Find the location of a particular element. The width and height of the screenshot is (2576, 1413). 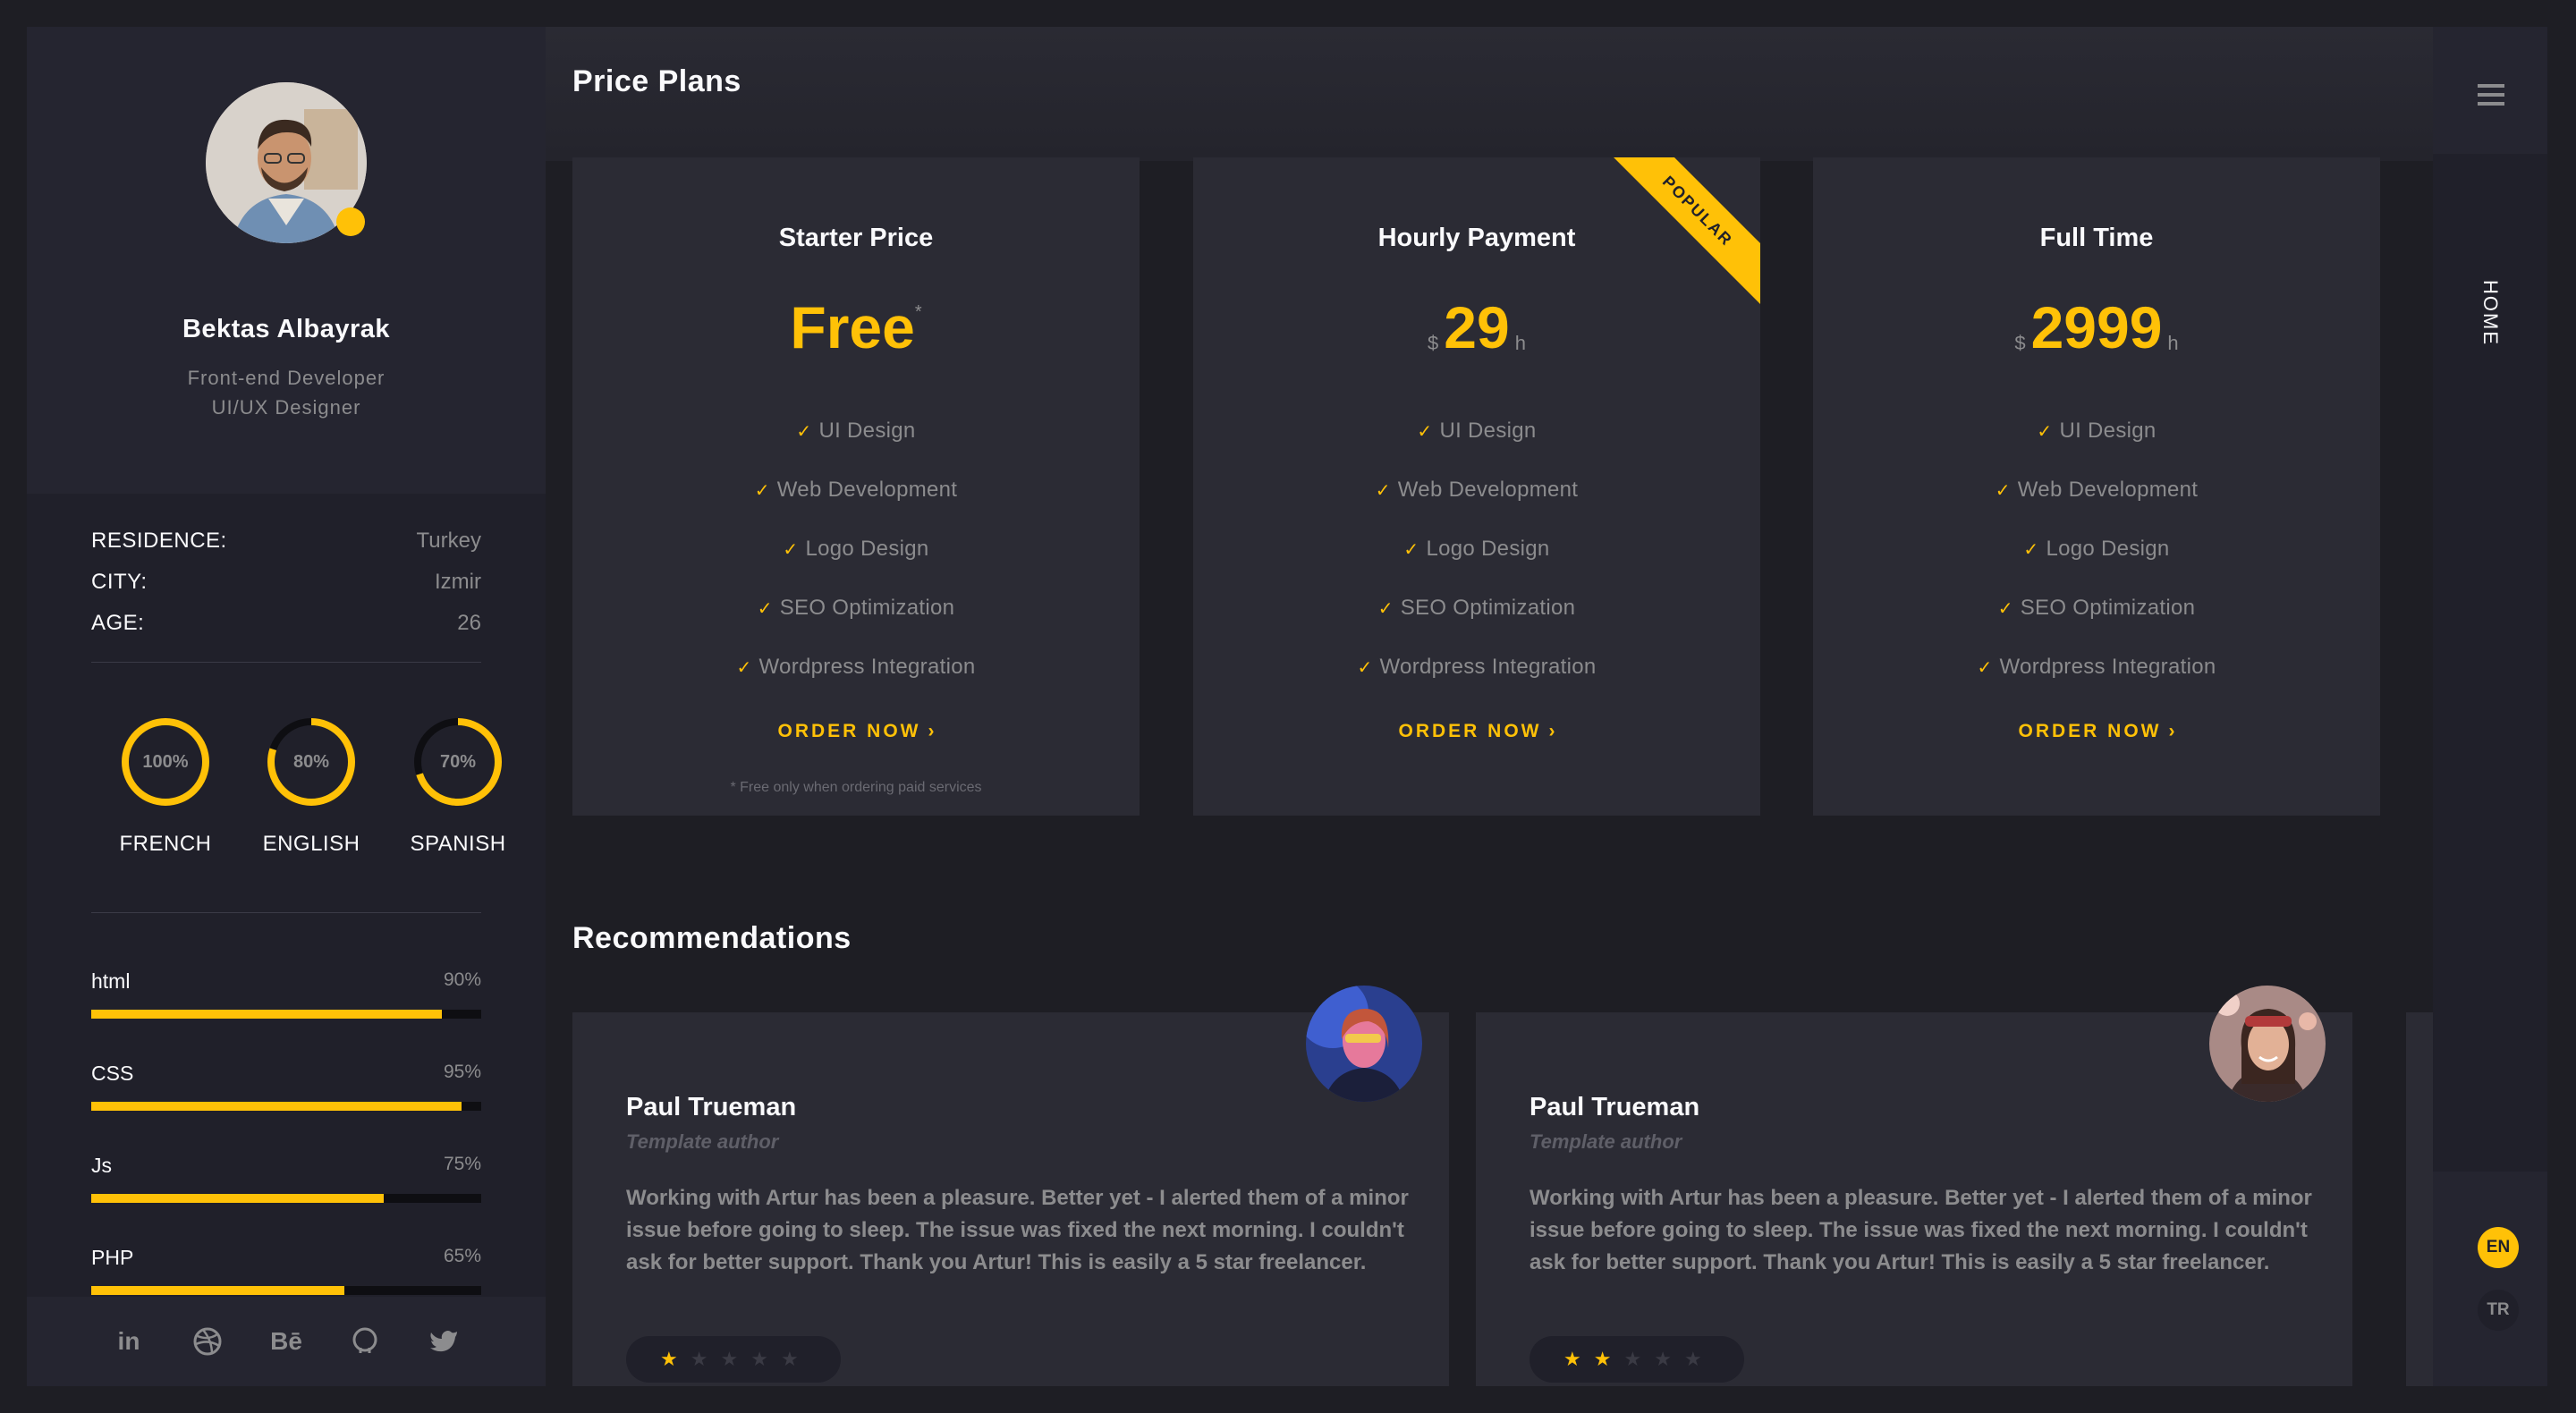

price-value: Free is located at coordinates (852, 327).